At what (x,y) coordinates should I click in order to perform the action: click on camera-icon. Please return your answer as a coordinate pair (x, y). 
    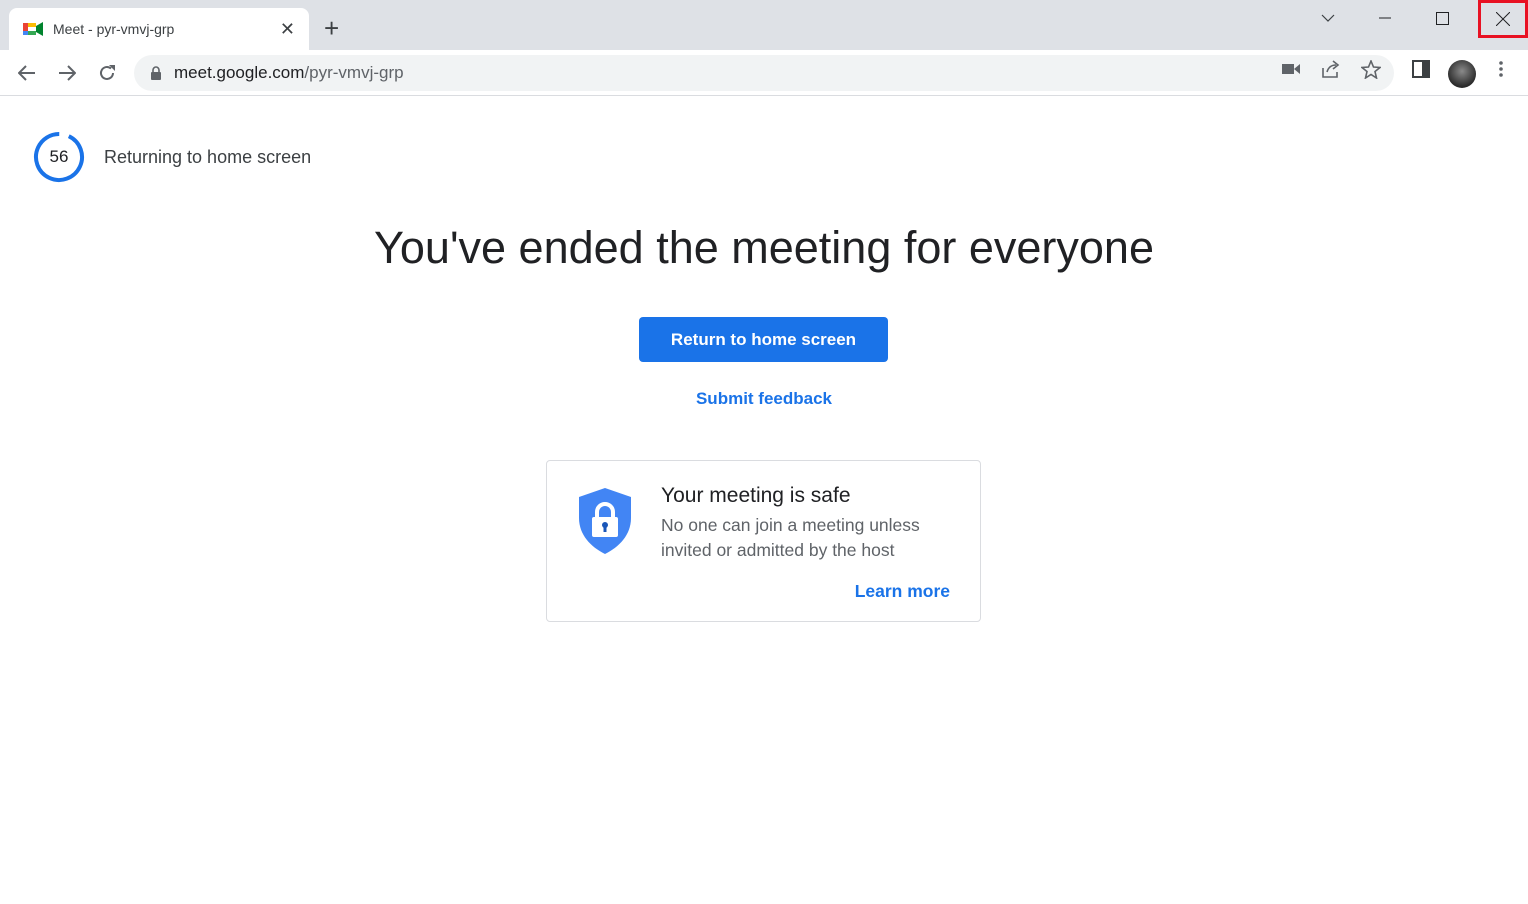
    Looking at the image, I should click on (1291, 69).